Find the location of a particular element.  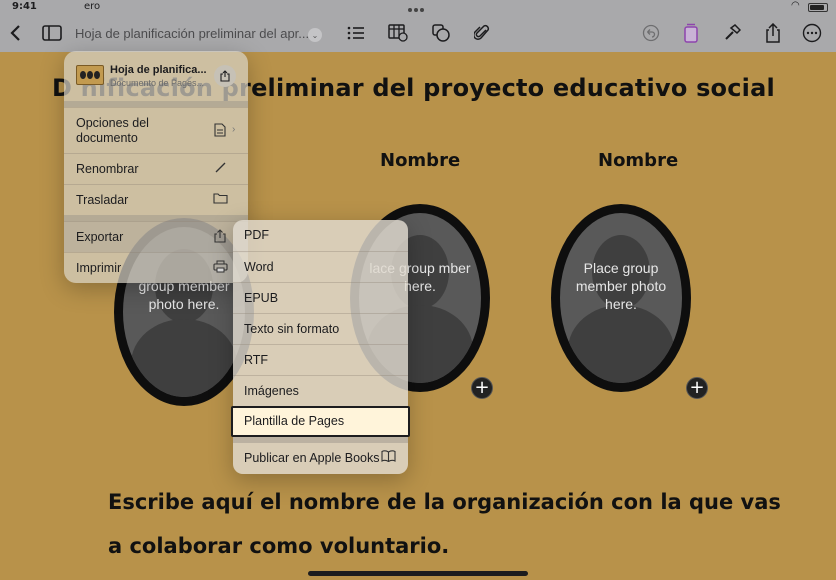

submenu-item-label: Imágenes is located at coordinates (271, 391).